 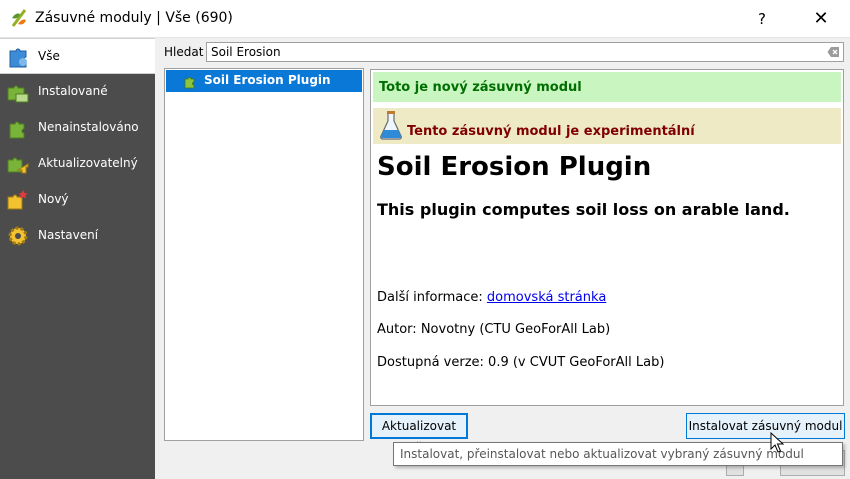 What do you see at coordinates (515, 329) in the screenshot?
I see `author-value: Novotny (CTU GeoForAll Lab)` at bounding box center [515, 329].